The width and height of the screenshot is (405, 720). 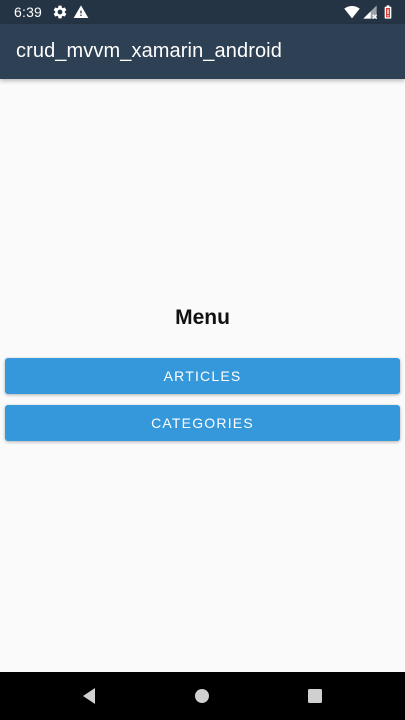 I want to click on recents-icon, so click(x=315, y=696).